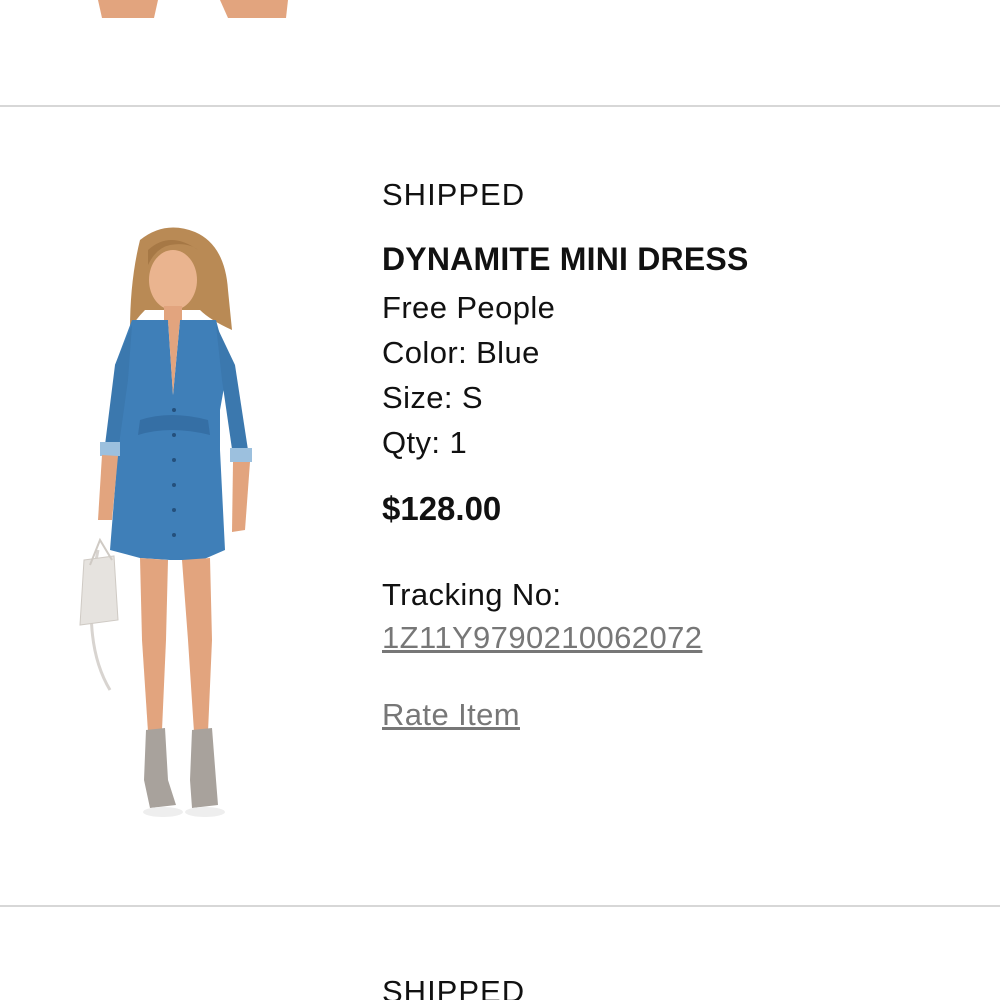  What do you see at coordinates (461, 352) in the screenshot?
I see `product-color: Color: Blue` at bounding box center [461, 352].